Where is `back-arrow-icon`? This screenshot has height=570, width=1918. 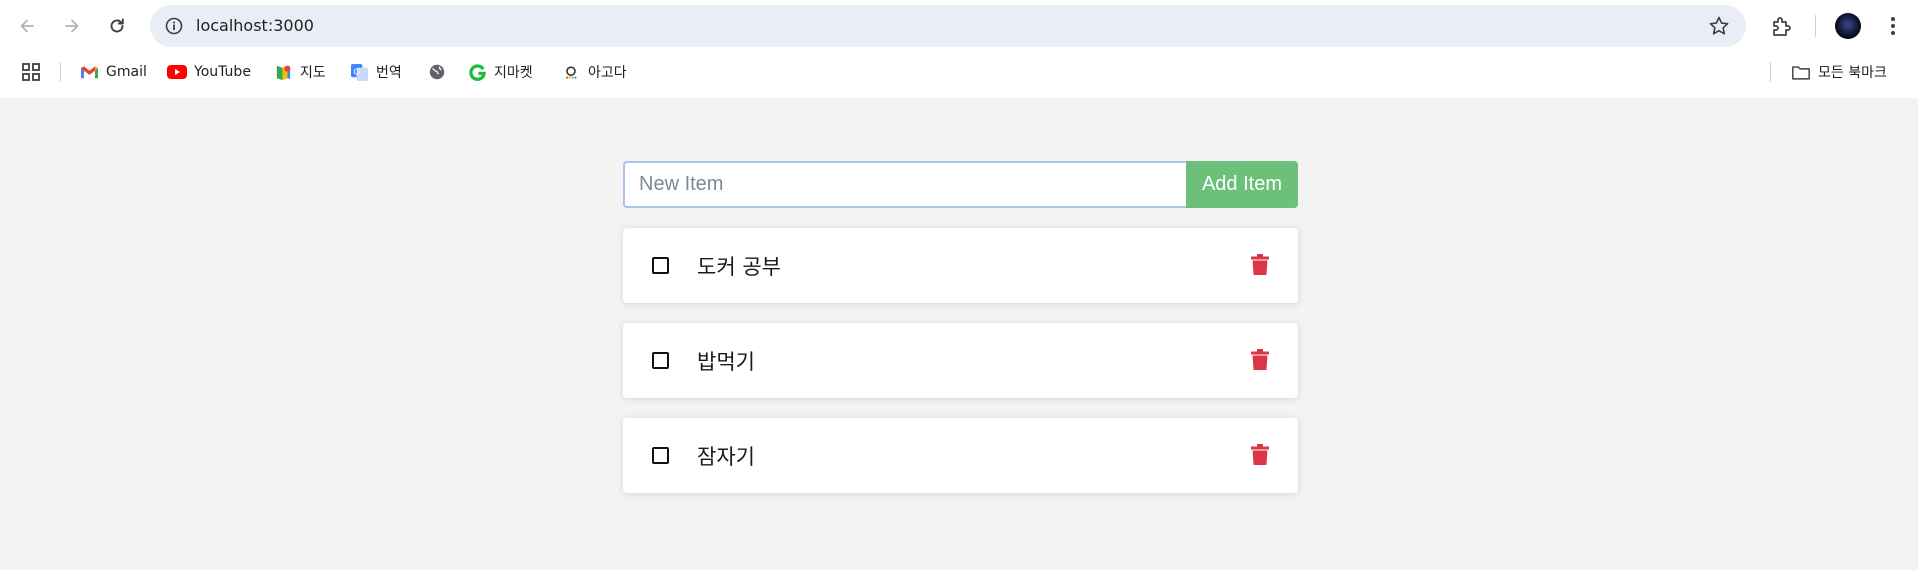
back-arrow-icon is located at coordinates (27, 26).